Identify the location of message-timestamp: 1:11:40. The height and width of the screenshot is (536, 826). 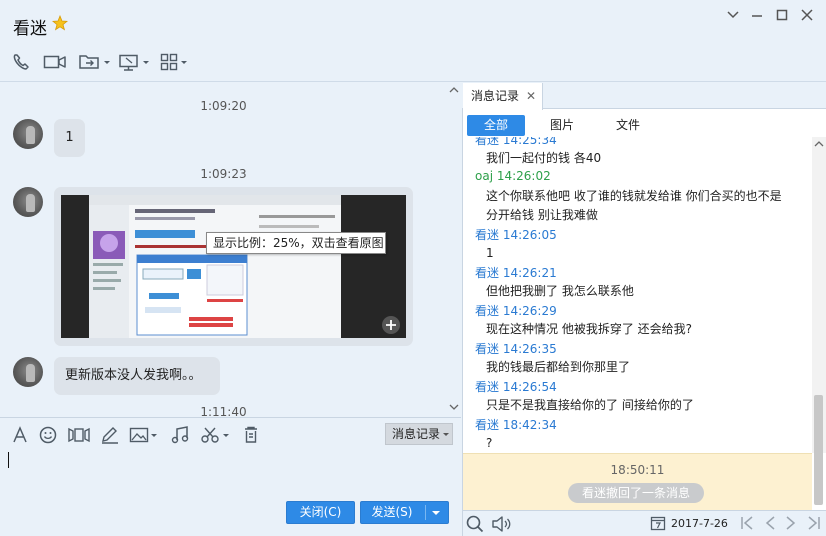
(223, 410).